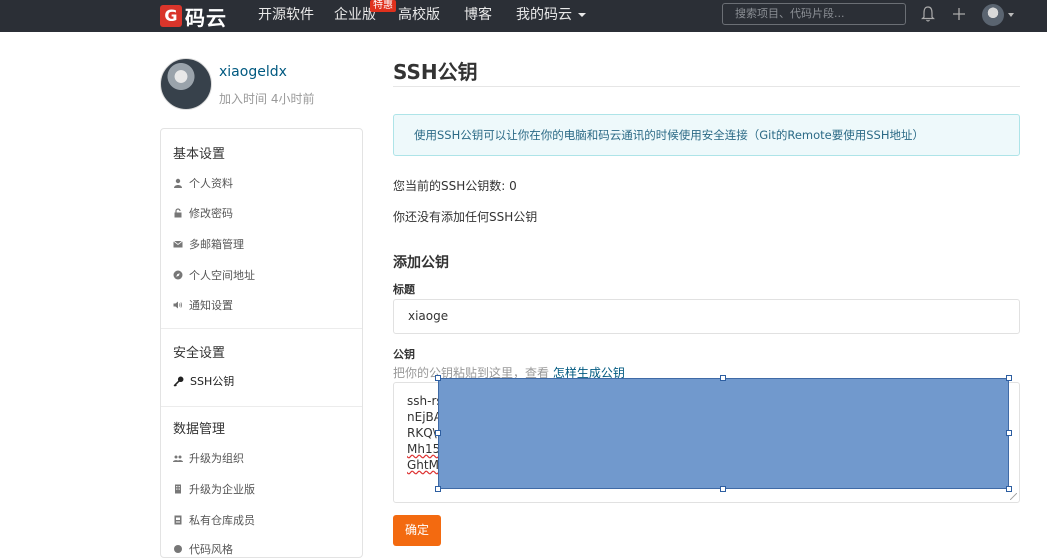 Image resolution: width=1047 pixels, height=558 pixels. Describe the element at coordinates (178, 489) in the screenshot. I see `building-icon` at that location.